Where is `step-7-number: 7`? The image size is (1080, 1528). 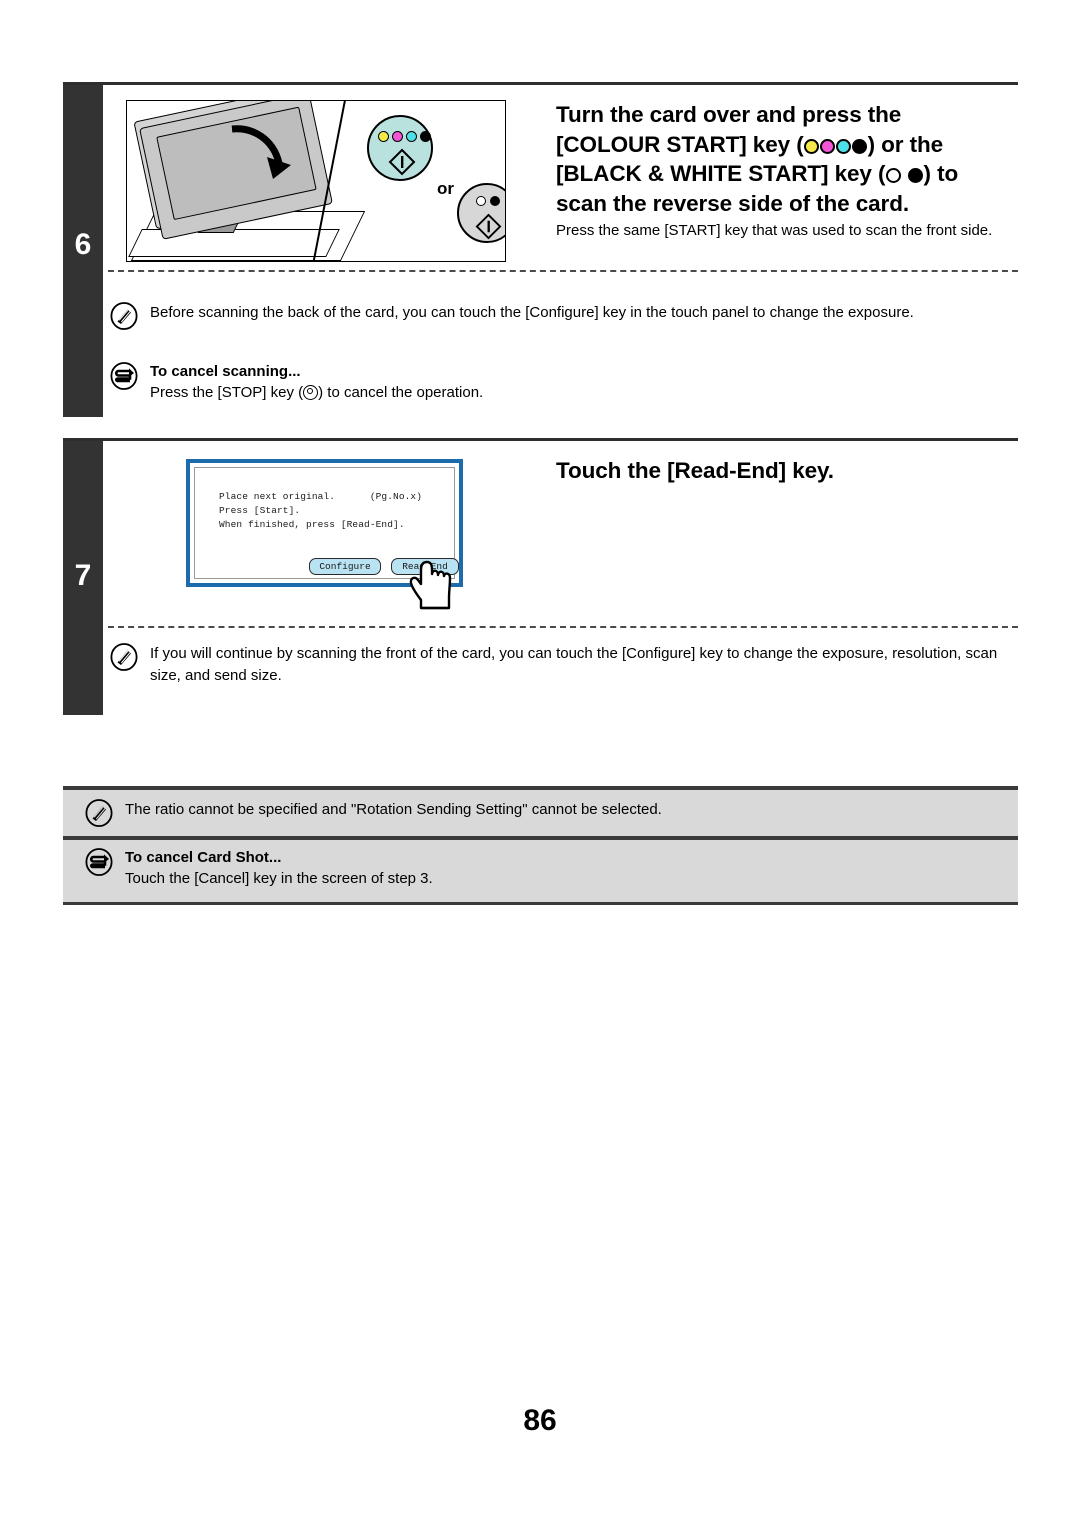 step-7-number: 7 is located at coordinates (83, 575).